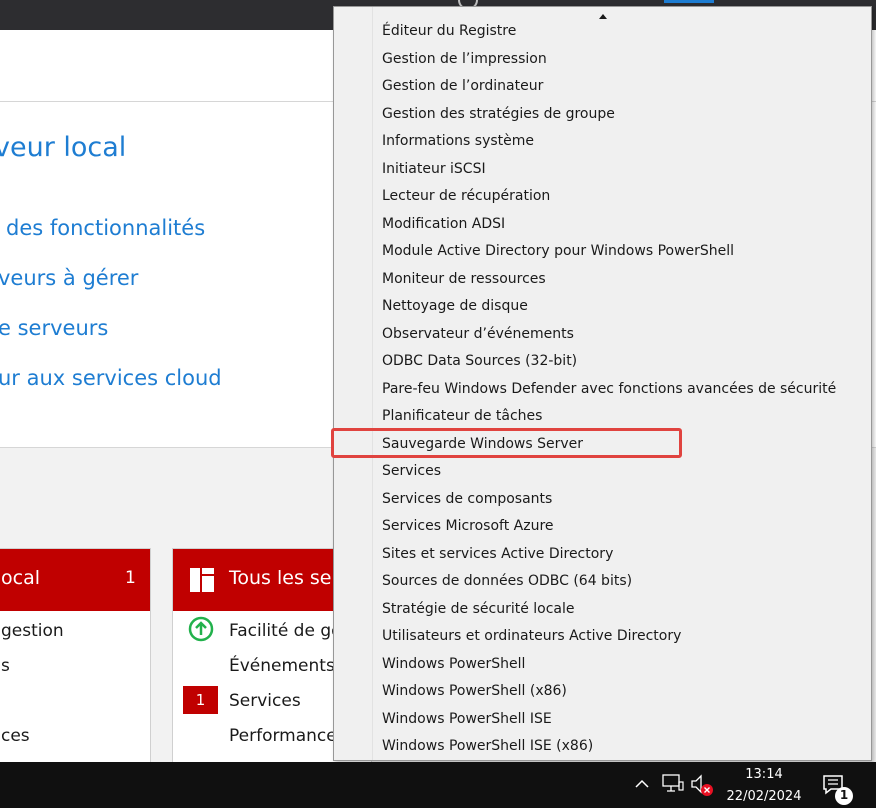 Image resolution: width=876 pixels, height=808 pixels. I want to click on add-servers-link: veurs à gérer, so click(69, 278).